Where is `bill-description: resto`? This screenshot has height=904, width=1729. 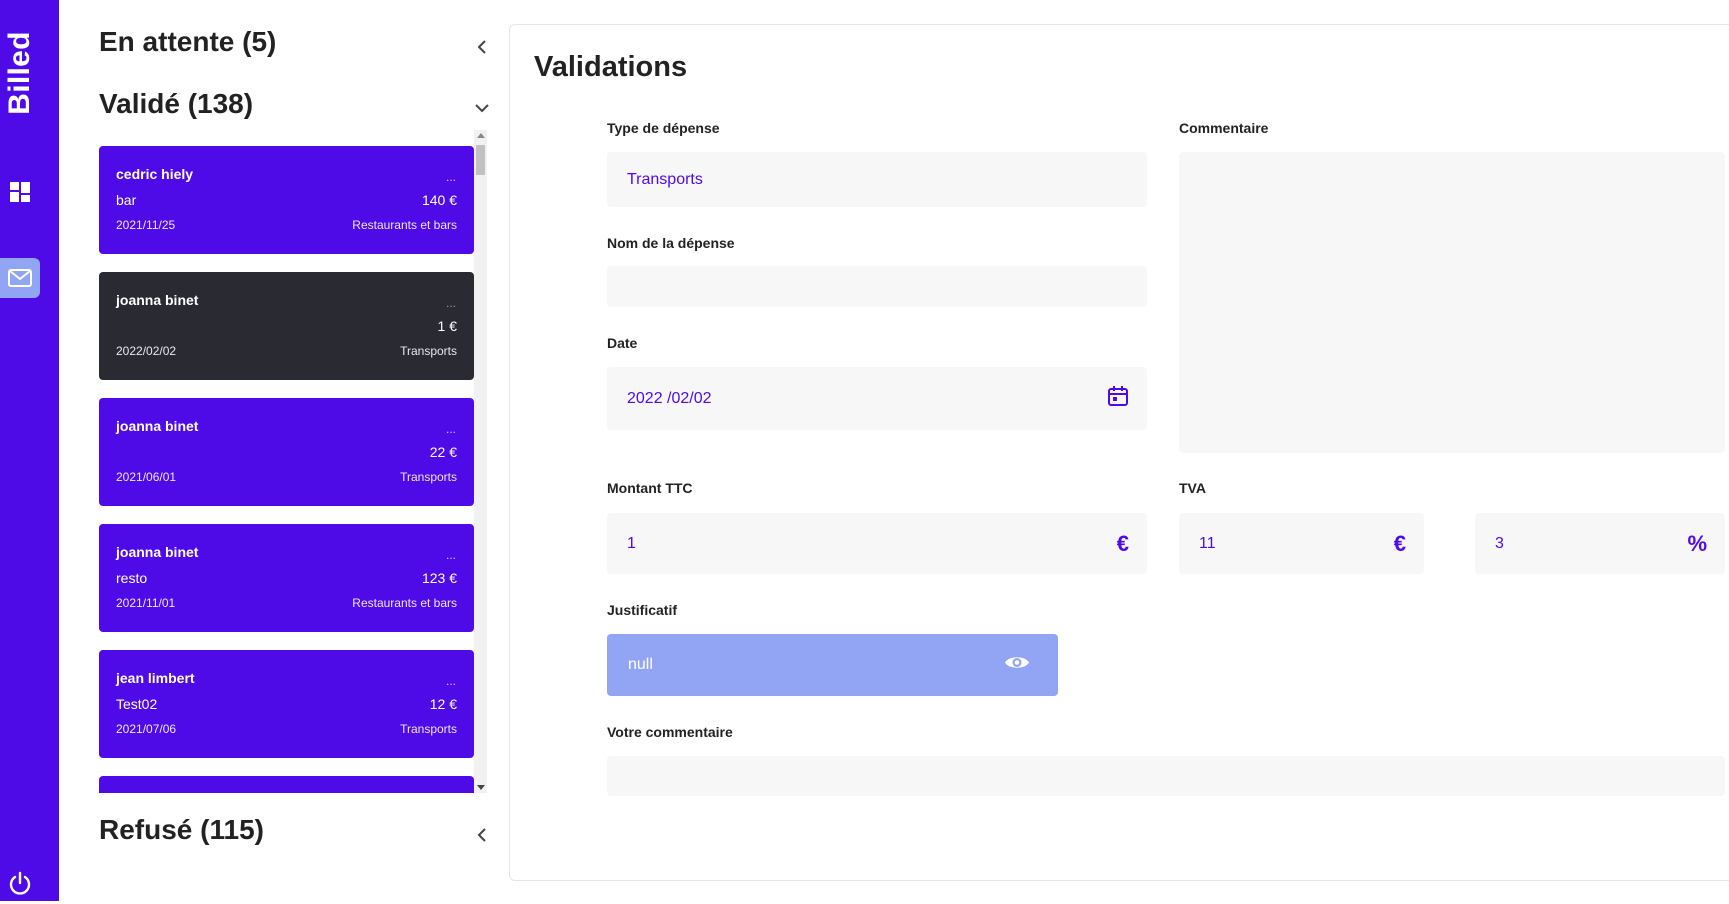
bill-description: resto is located at coordinates (132, 578).